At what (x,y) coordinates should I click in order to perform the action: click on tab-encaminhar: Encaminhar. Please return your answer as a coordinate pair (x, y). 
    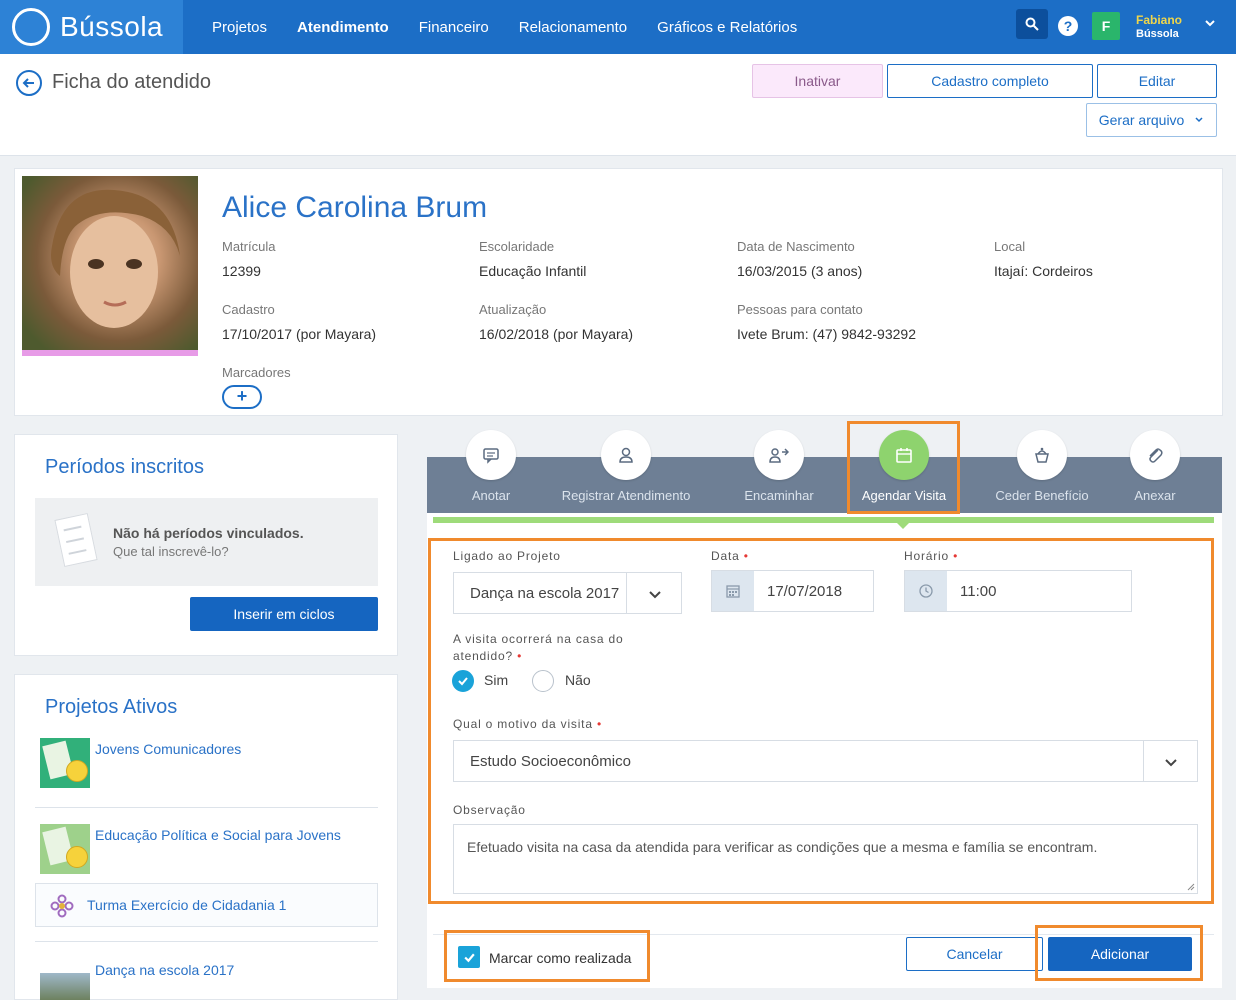
    Looking at the image, I should click on (779, 466).